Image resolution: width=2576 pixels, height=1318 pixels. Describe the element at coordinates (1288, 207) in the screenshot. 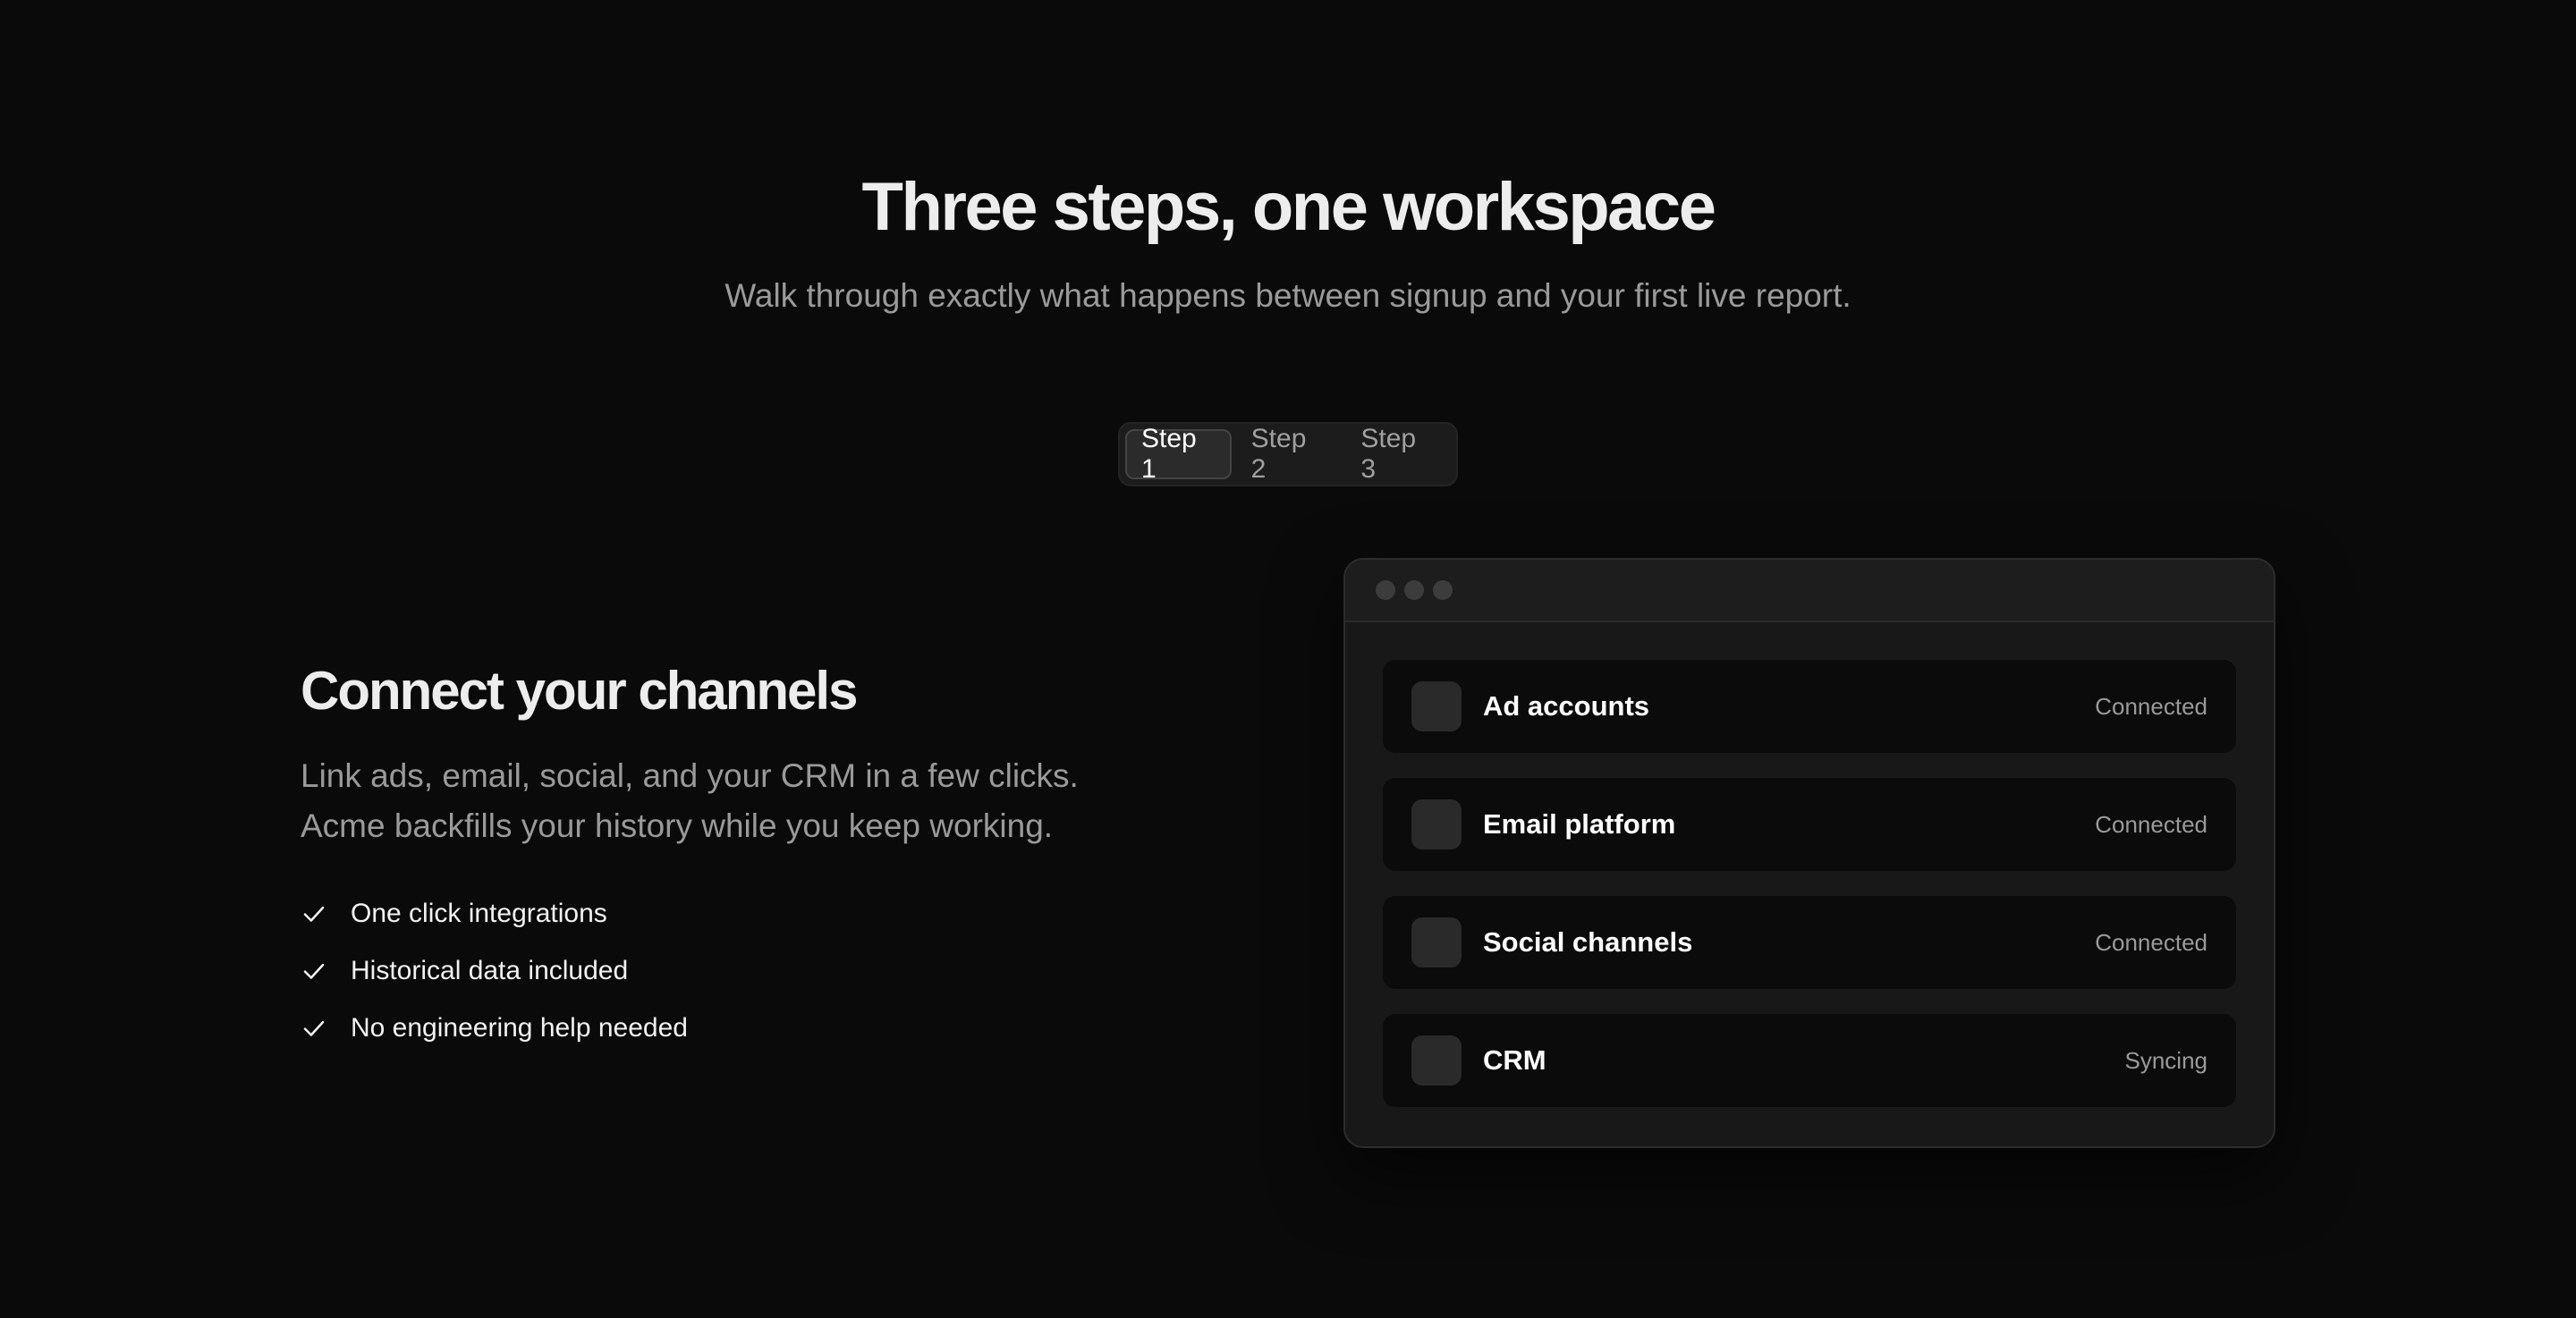

I see `section-title: Three steps, one workspace` at that location.